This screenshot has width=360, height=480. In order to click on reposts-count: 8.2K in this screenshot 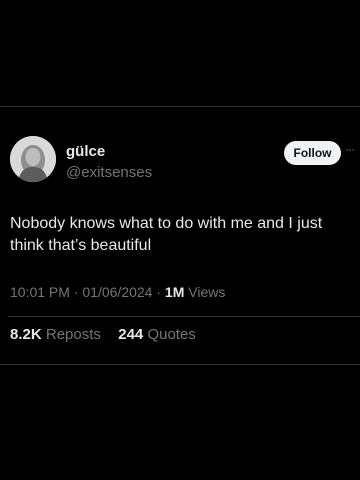, I will do `click(26, 334)`.